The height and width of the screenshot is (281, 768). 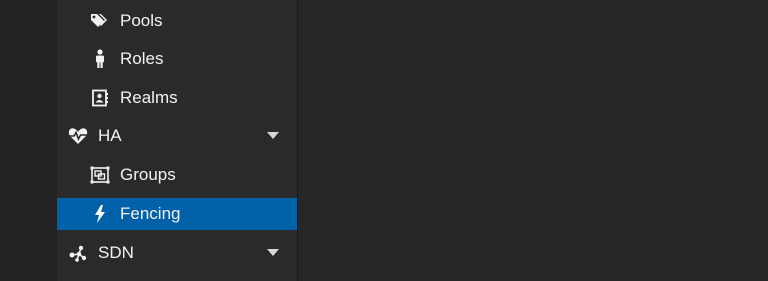 What do you see at coordinates (177, 59) in the screenshot?
I see `nav-item-roles: Roles` at bounding box center [177, 59].